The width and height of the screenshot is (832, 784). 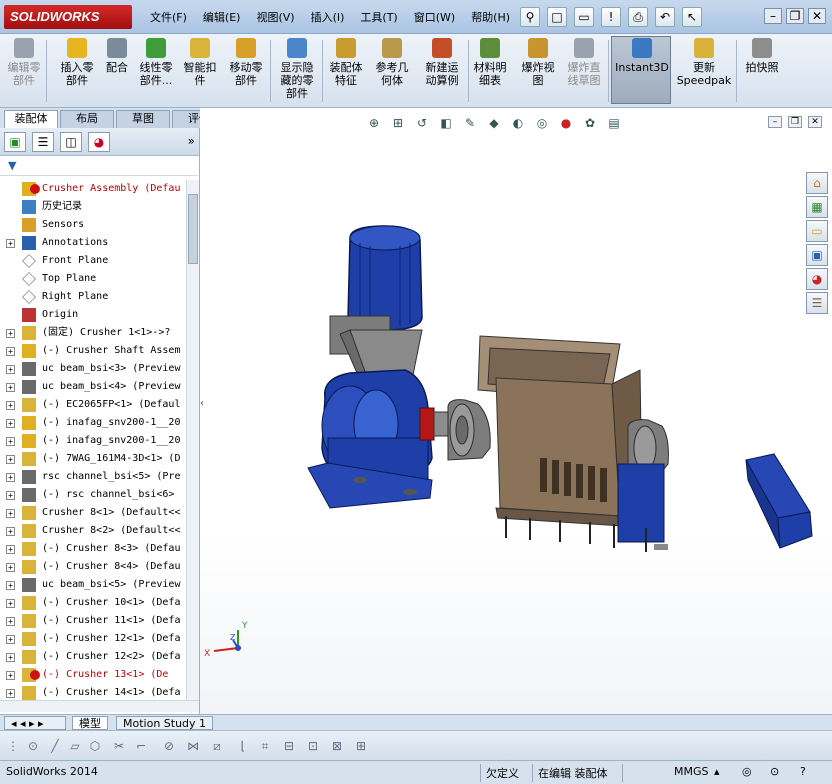 I want to click on tree-node: 历史记录, so click(x=93, y=207).